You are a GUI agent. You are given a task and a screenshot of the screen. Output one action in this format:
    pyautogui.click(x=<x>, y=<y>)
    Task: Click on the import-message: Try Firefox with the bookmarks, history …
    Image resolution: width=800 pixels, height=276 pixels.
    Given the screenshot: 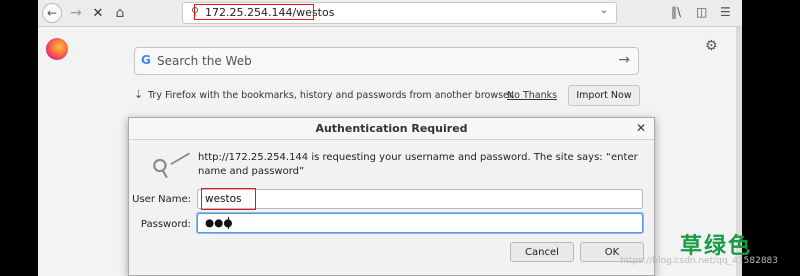 What is the action you would take?
    pyautogui.click(x=331, y=95)
    